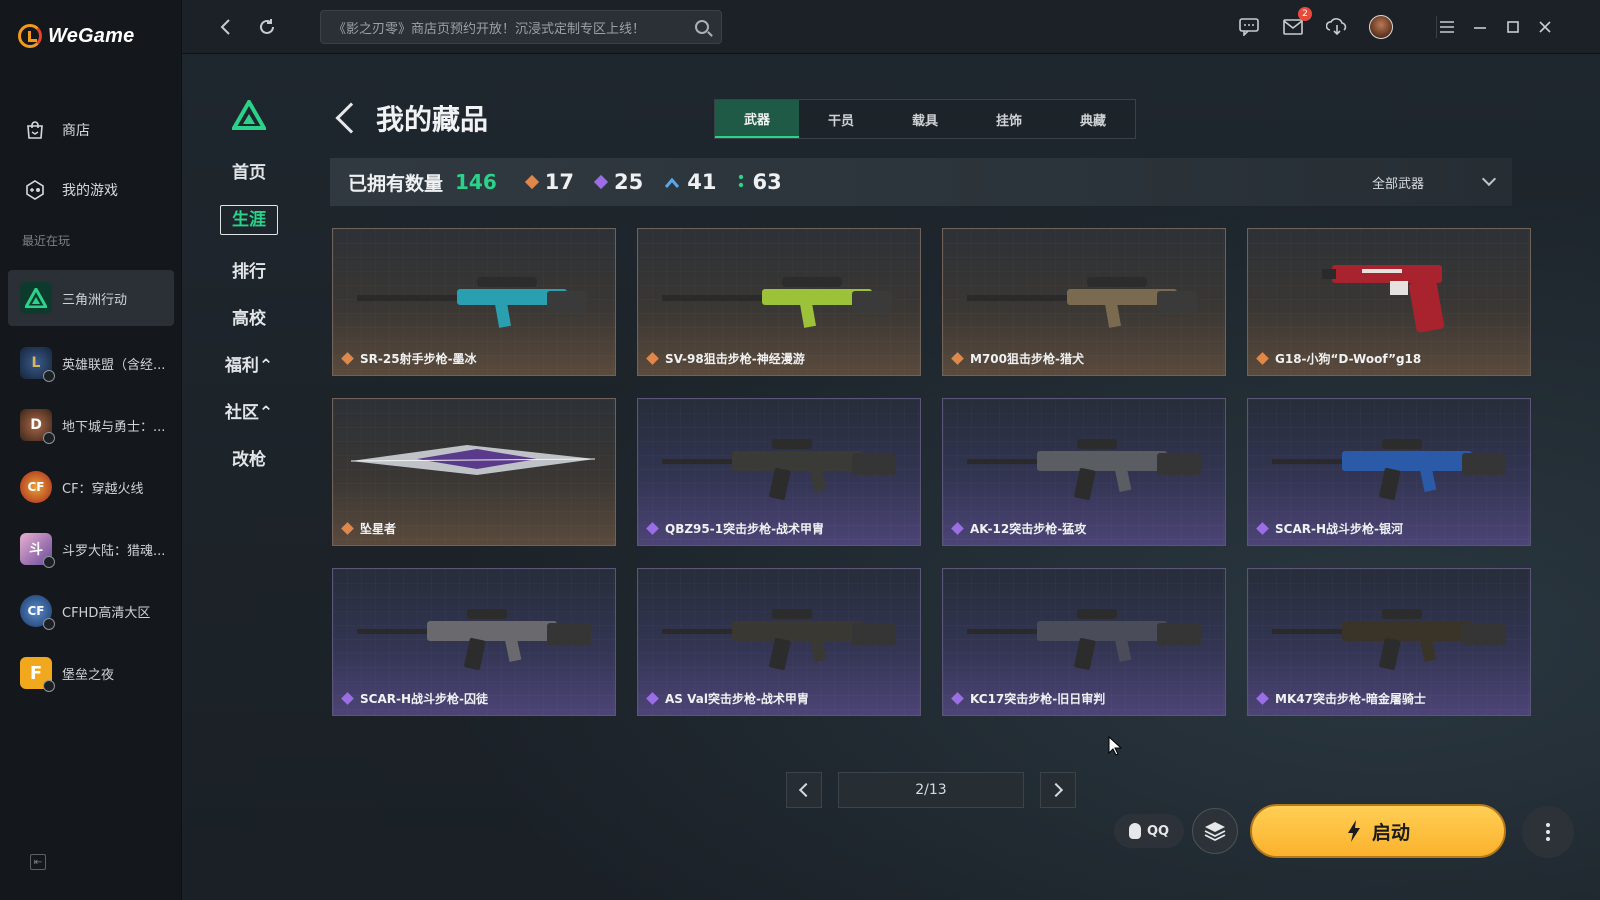 Image resolution: width=1600 pixels, height=900 pixels. What do you see at coordinates (249, 170) in the screenshot?
I see `game-nav-home: 首页` at bounding box center [249, 170].